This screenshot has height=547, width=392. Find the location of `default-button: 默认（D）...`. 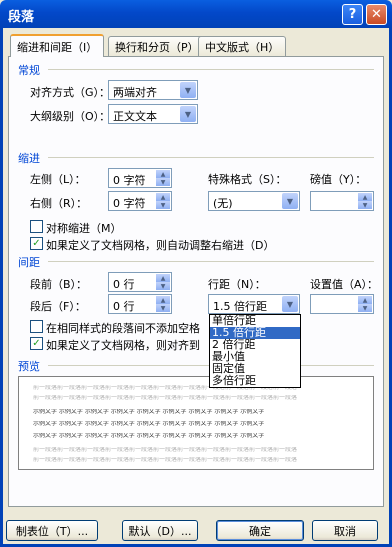

default-button: 默认（D）... is located at coordinates (160, 530).